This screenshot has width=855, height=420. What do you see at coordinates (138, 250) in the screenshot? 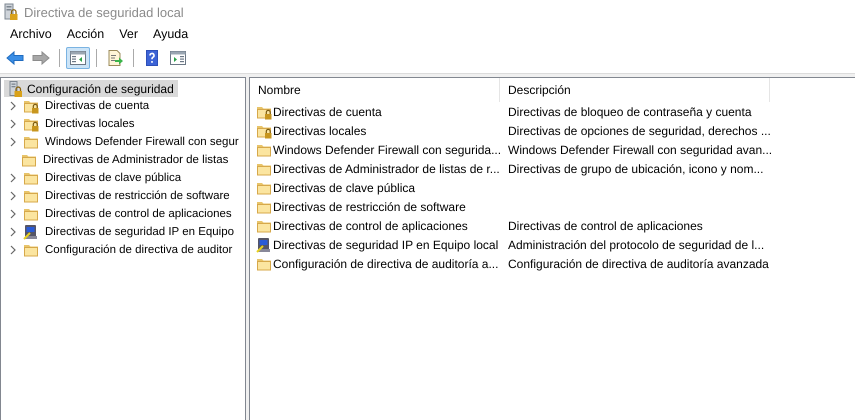
I see `tree-item: Configuración de directiva de auditor` at bounding box center [138, 250].